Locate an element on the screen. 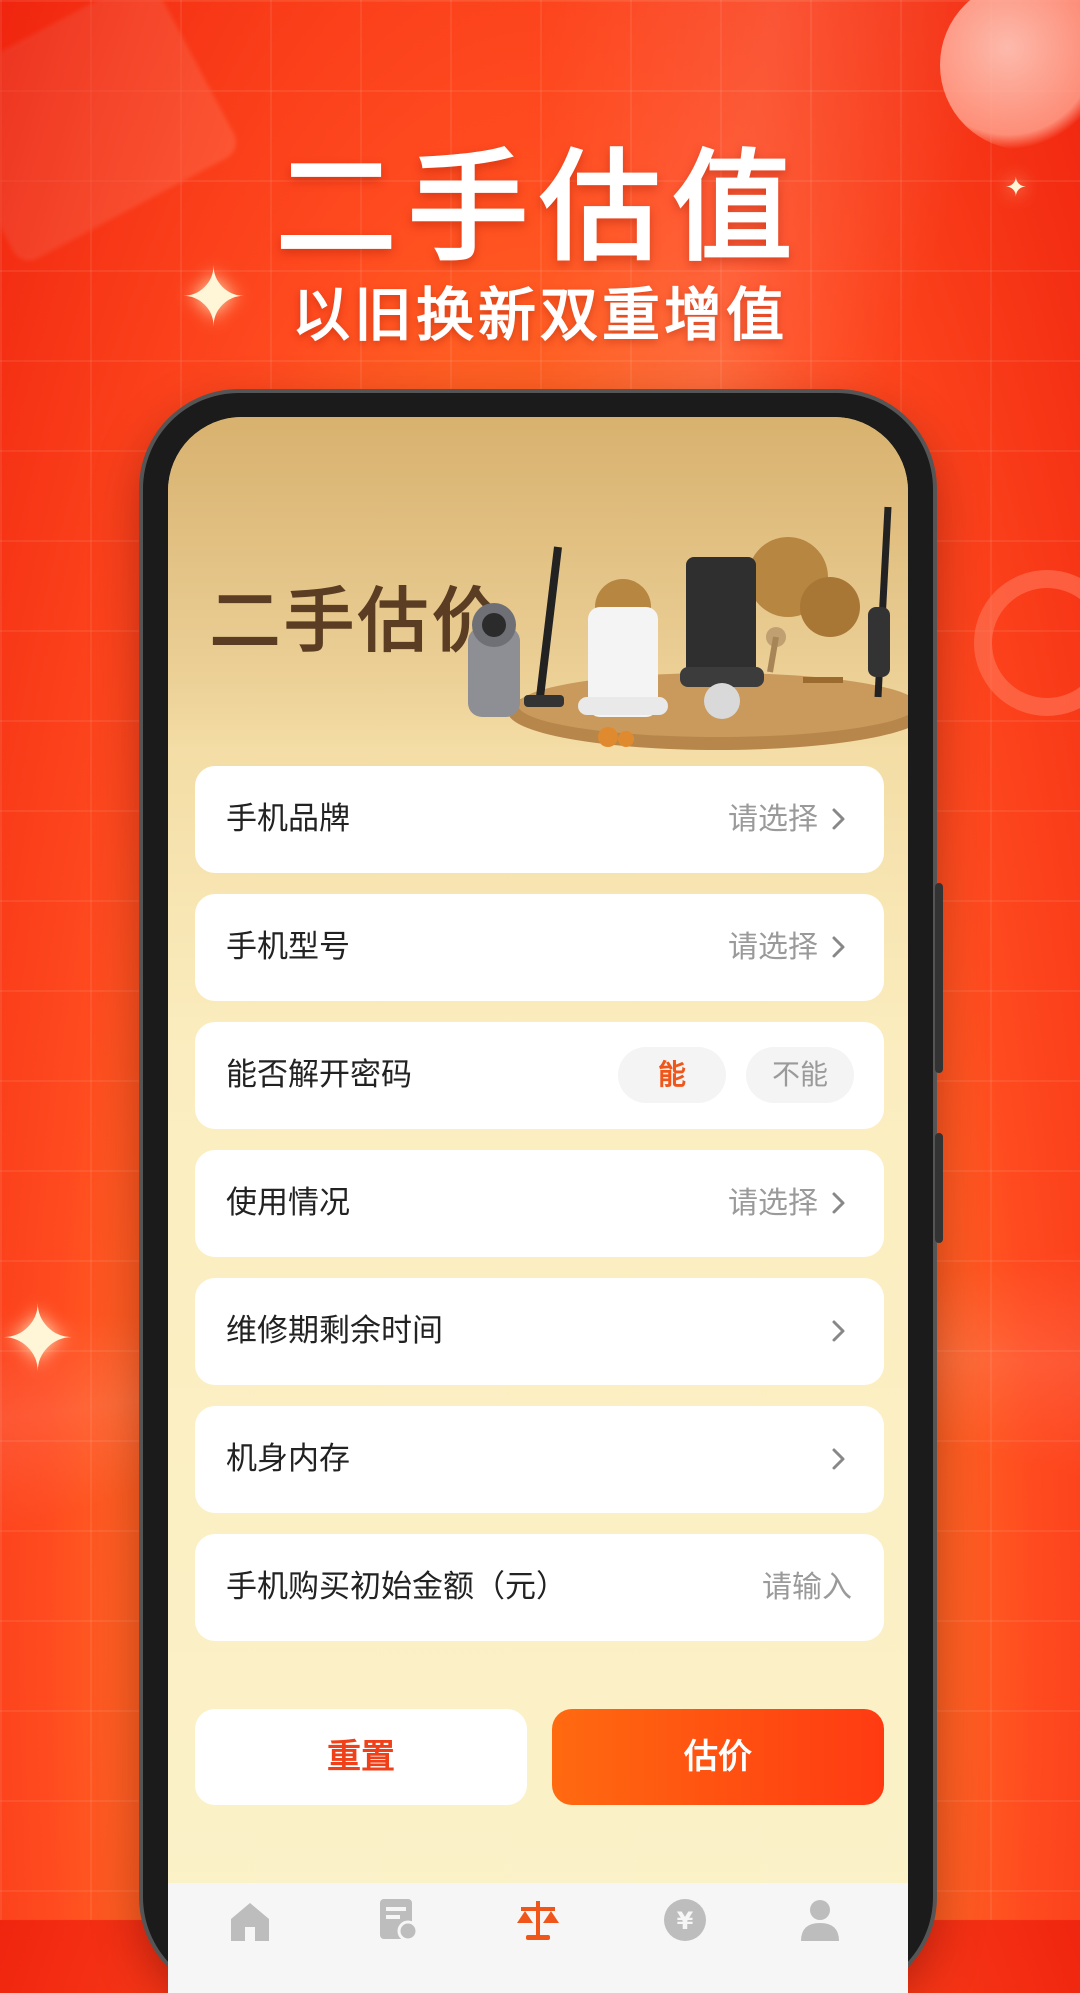  purchase-price-row: 手机购买初始金额（元） 请输入 is located at coordinates (539, 1587).